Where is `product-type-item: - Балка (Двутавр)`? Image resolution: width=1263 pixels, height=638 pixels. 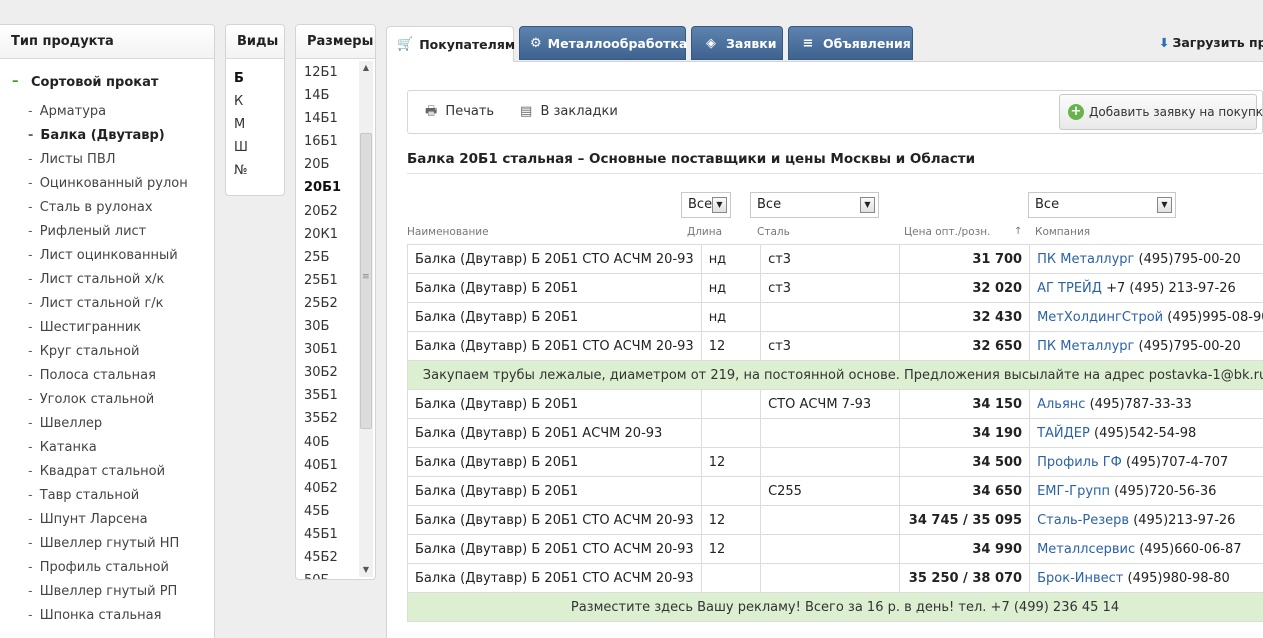 product-type-item: - Балка (Двутавр) is located at coordinates (108, 137).